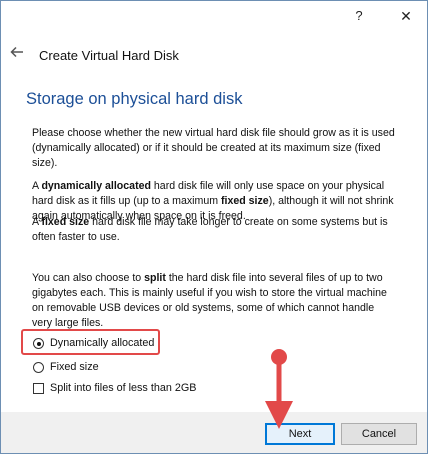  What do you see at coordinates (38, 388) in the screenshot?
I see `checkbox-icon` at bounding box center [38, 388].